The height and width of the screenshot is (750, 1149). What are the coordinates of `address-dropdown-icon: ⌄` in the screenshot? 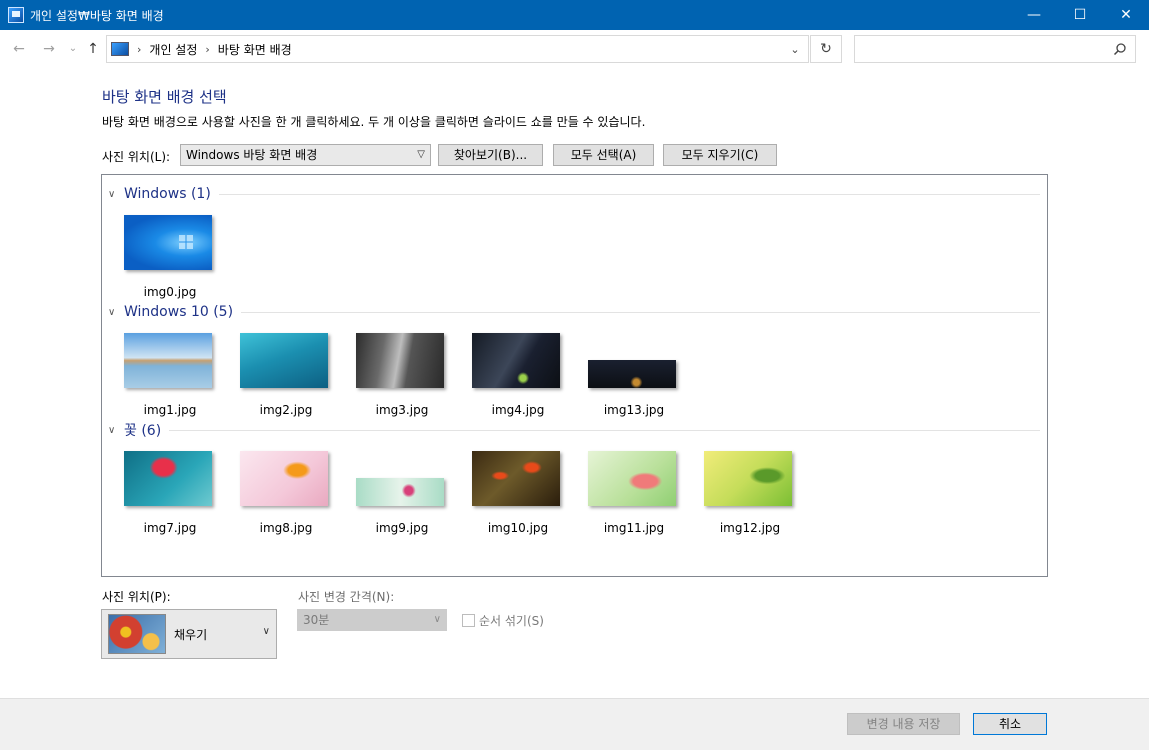 It's located at (795, 49).